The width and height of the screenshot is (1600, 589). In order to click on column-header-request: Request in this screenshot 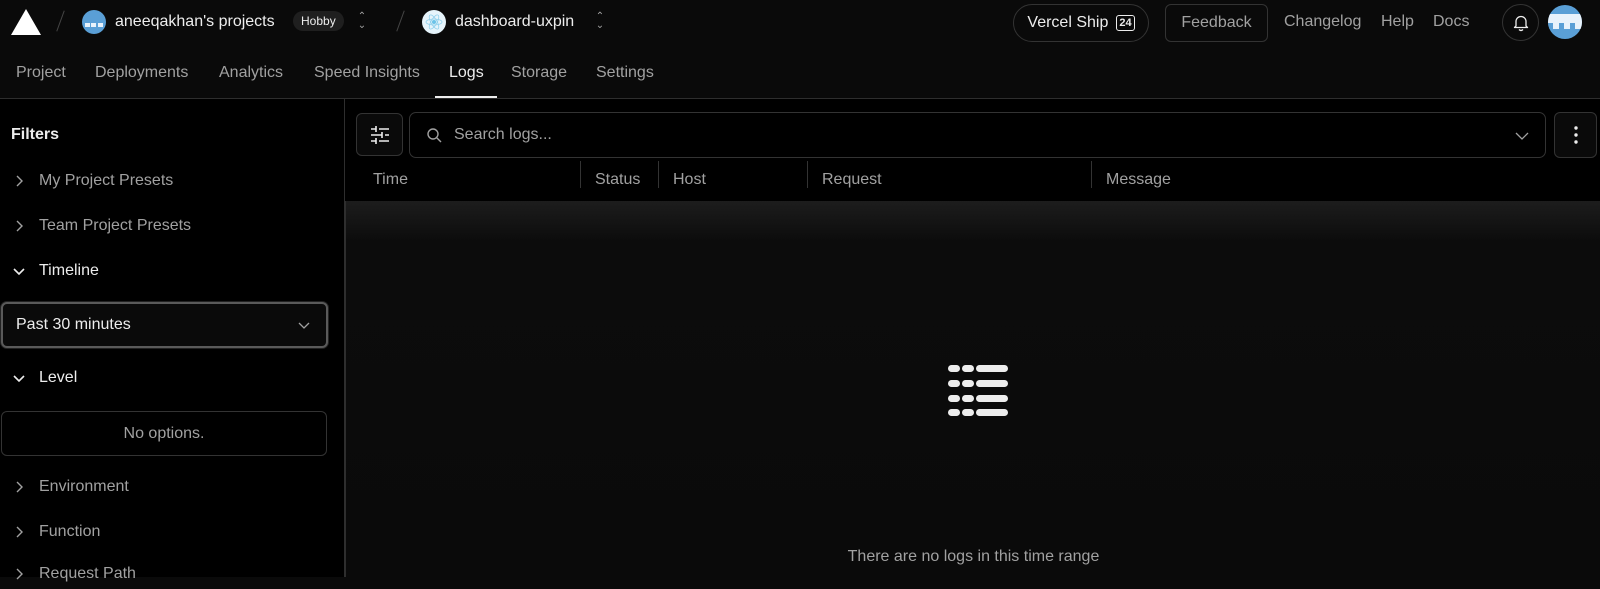, I will do `click(852, 180)`.